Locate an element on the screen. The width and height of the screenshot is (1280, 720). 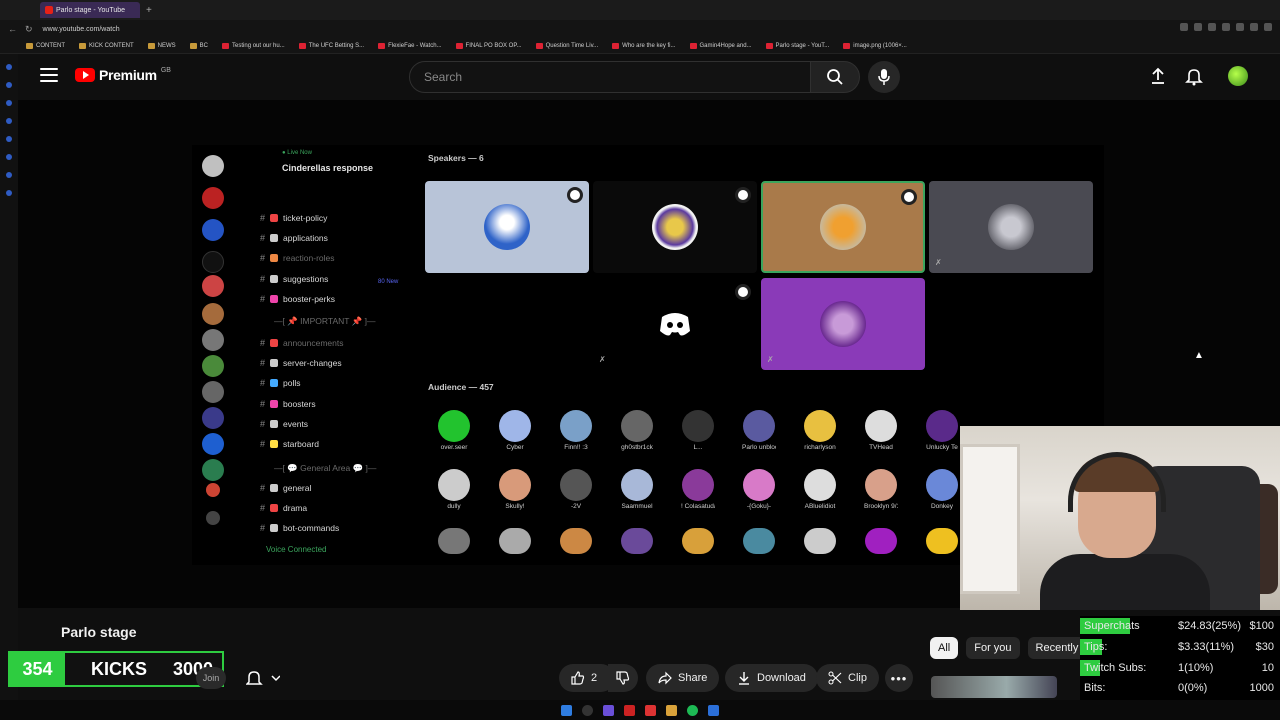
bookmark-item: CONTENT is located at coordinates (45, 45).